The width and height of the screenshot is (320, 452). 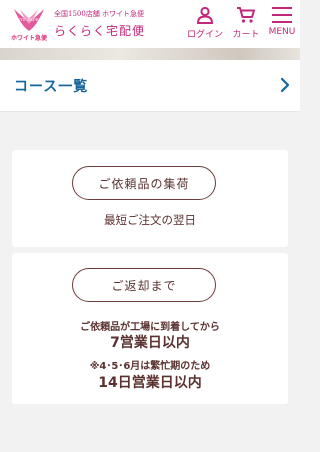 I want to click on chevron-right-icon, so click(x=285, y=85).